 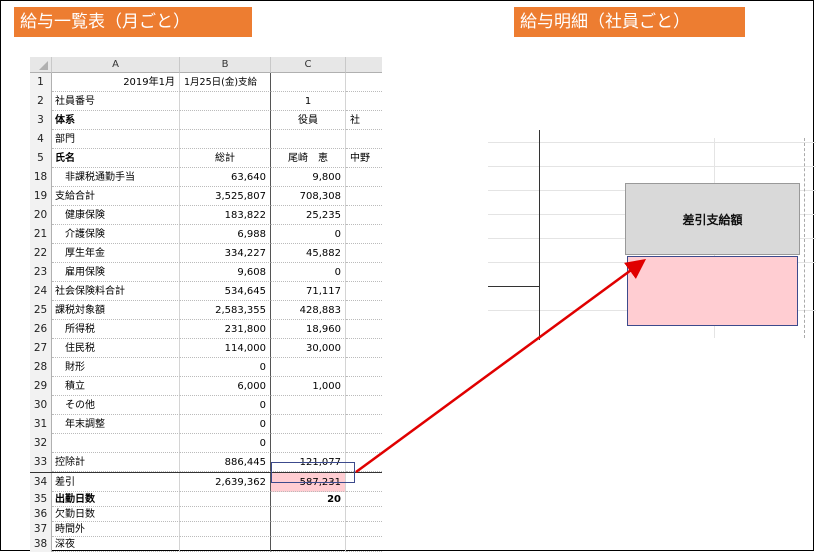 I want to click on row-number: 3, so click(x=41, y=120).